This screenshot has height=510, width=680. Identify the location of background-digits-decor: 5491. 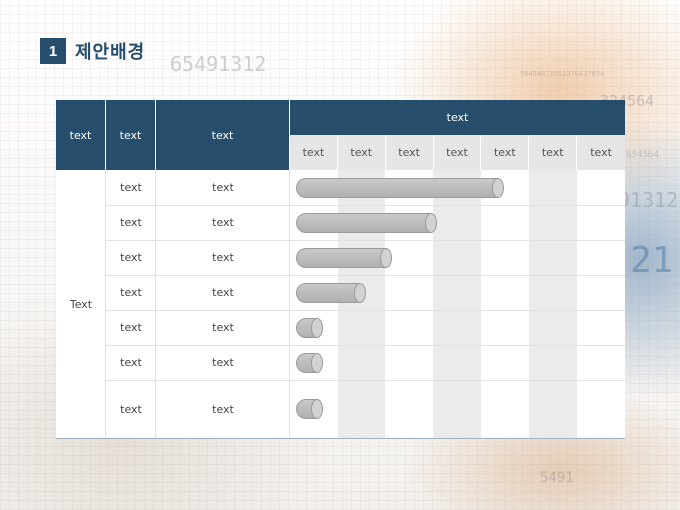
(557, 478).